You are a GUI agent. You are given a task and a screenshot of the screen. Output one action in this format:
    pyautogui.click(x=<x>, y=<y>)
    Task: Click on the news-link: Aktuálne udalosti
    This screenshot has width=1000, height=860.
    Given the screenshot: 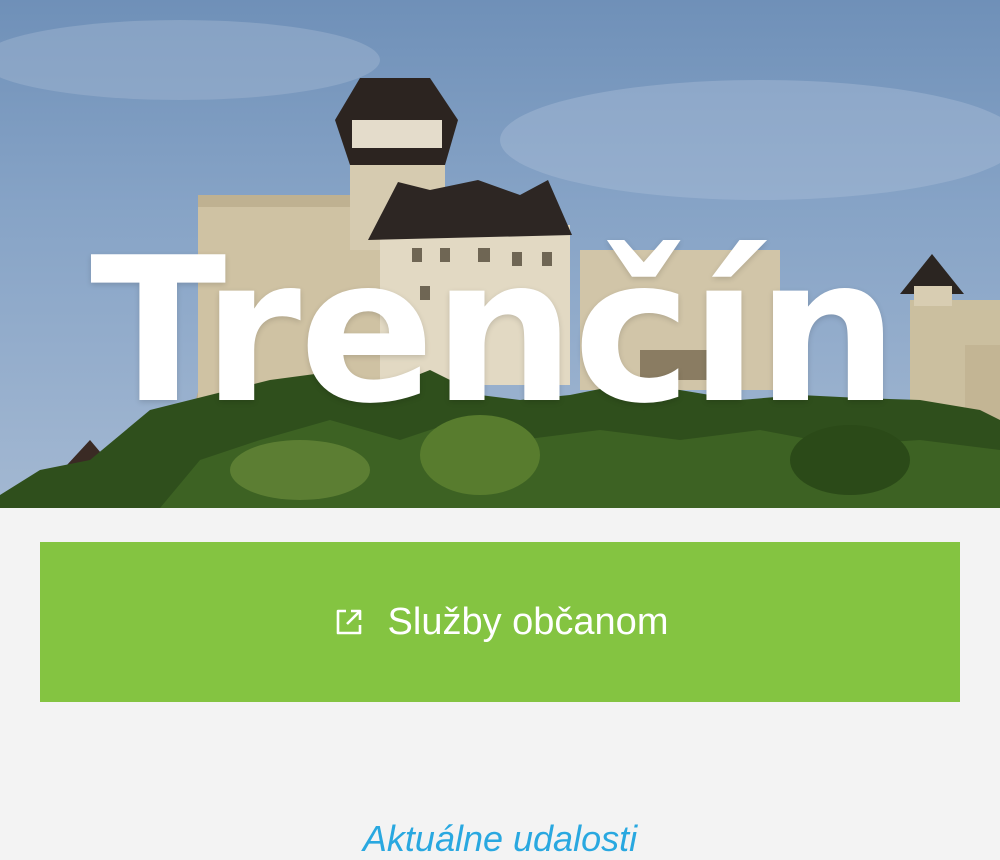 What is the action you would take?
    pyautogui.click(x=500, y=839)
    